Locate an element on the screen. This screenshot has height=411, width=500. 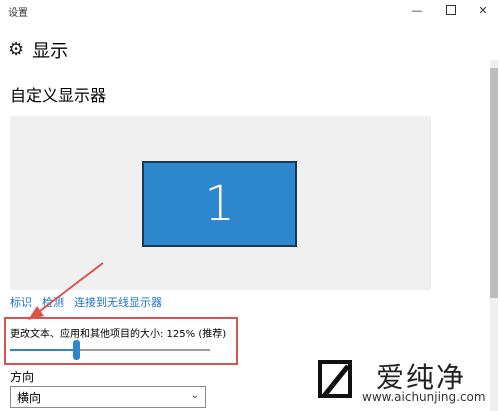
gear-icon: ⚙ is located at coordinates (16, 49).